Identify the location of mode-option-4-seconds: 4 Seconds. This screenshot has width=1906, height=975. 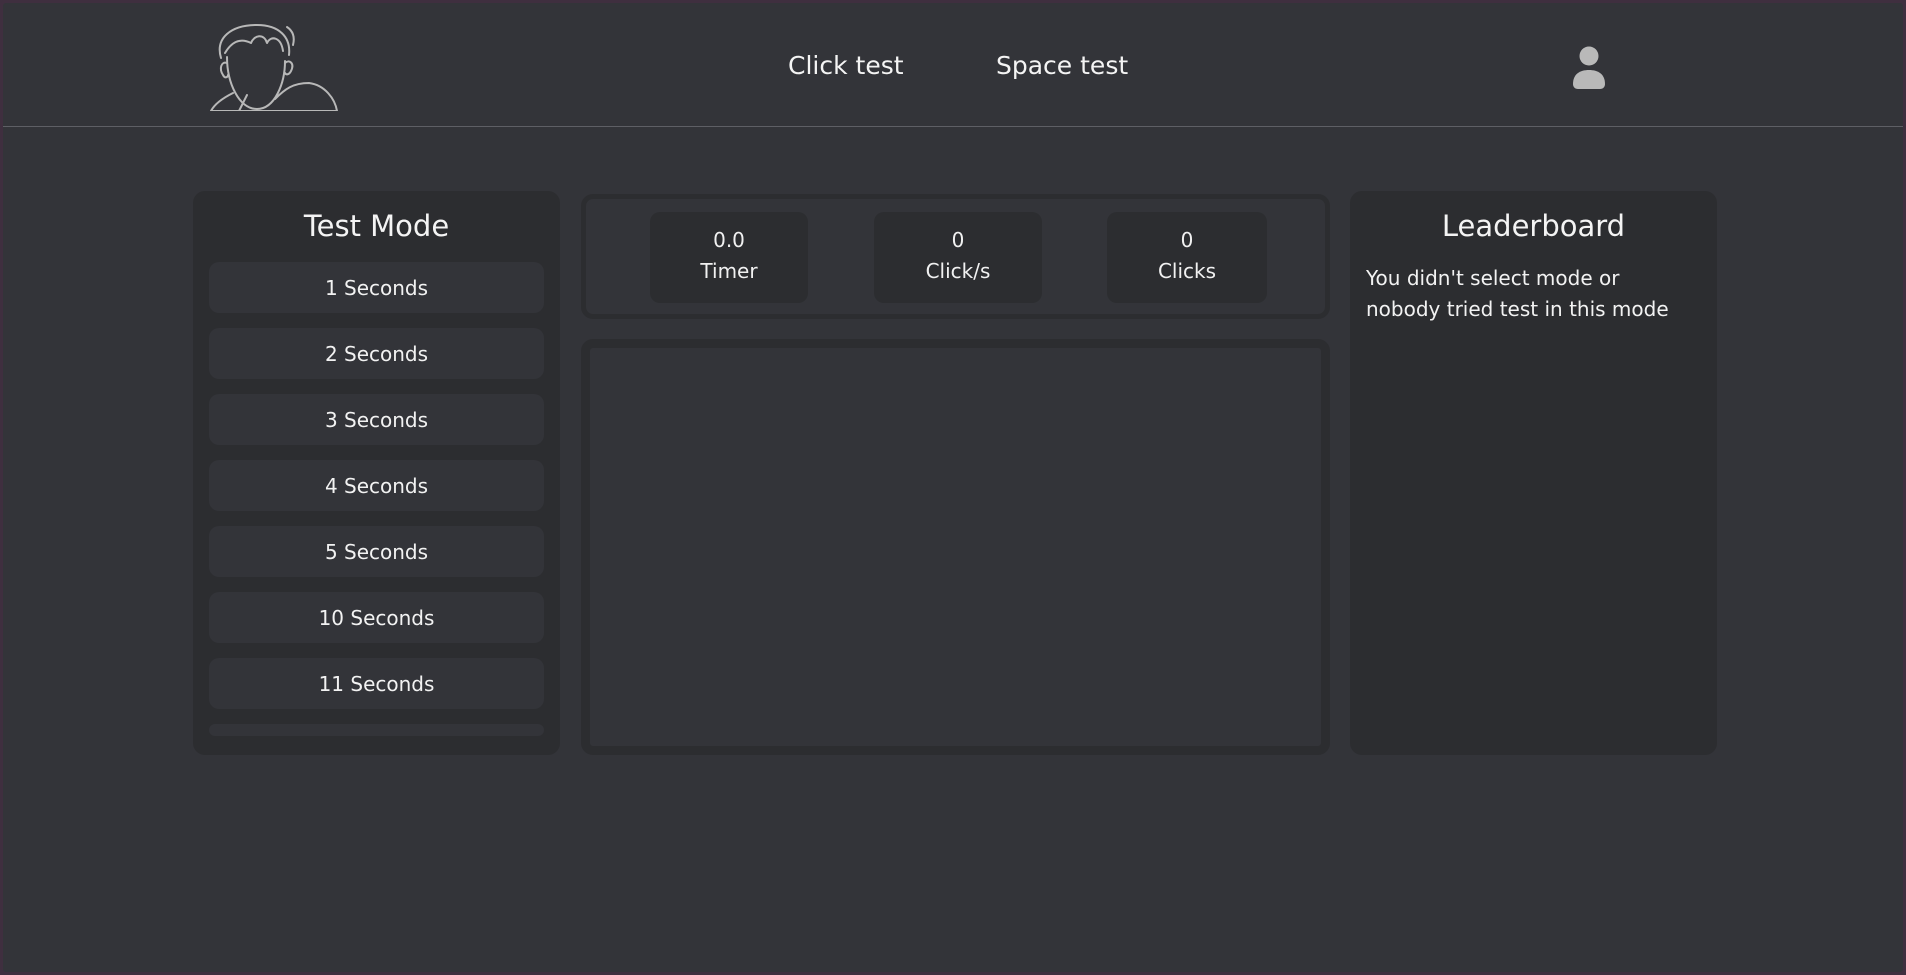
(376, 485).